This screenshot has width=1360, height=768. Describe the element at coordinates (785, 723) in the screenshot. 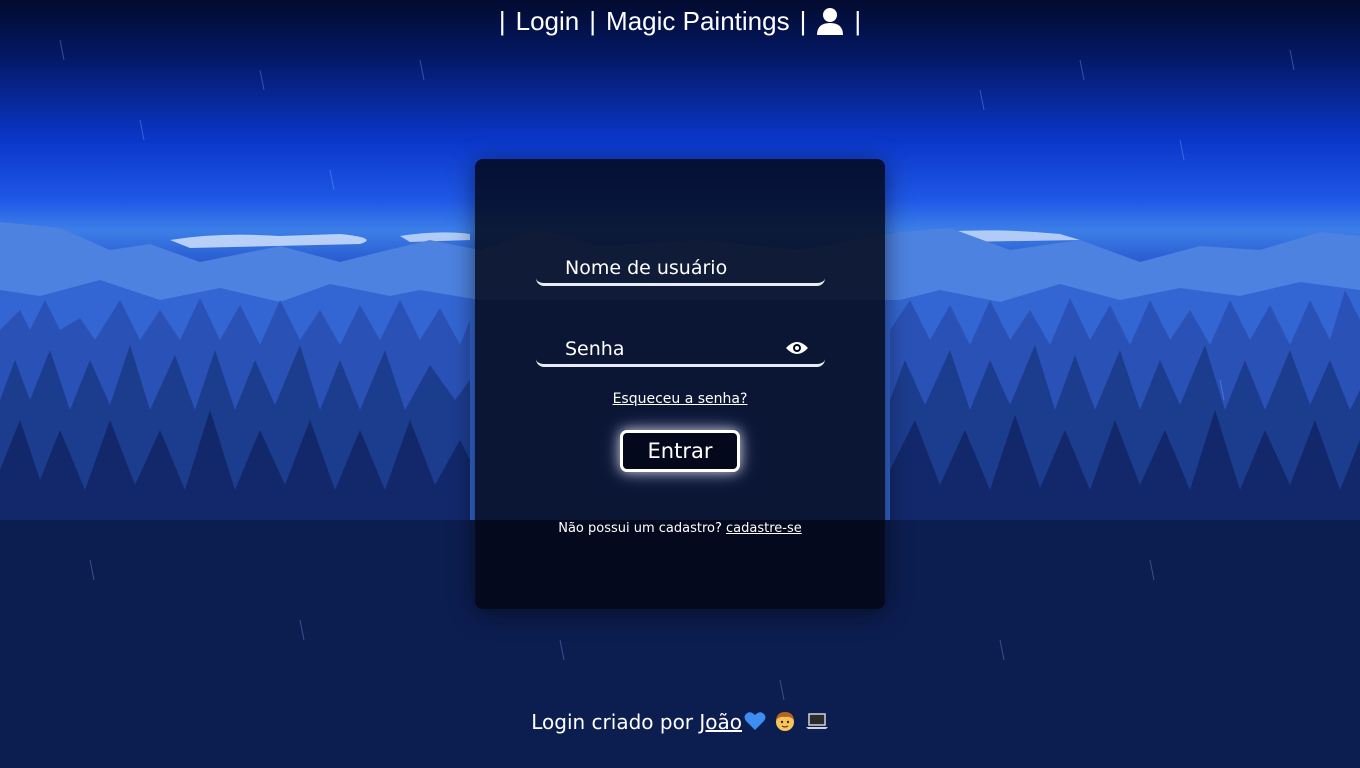

I see `boy-icon` at that location.